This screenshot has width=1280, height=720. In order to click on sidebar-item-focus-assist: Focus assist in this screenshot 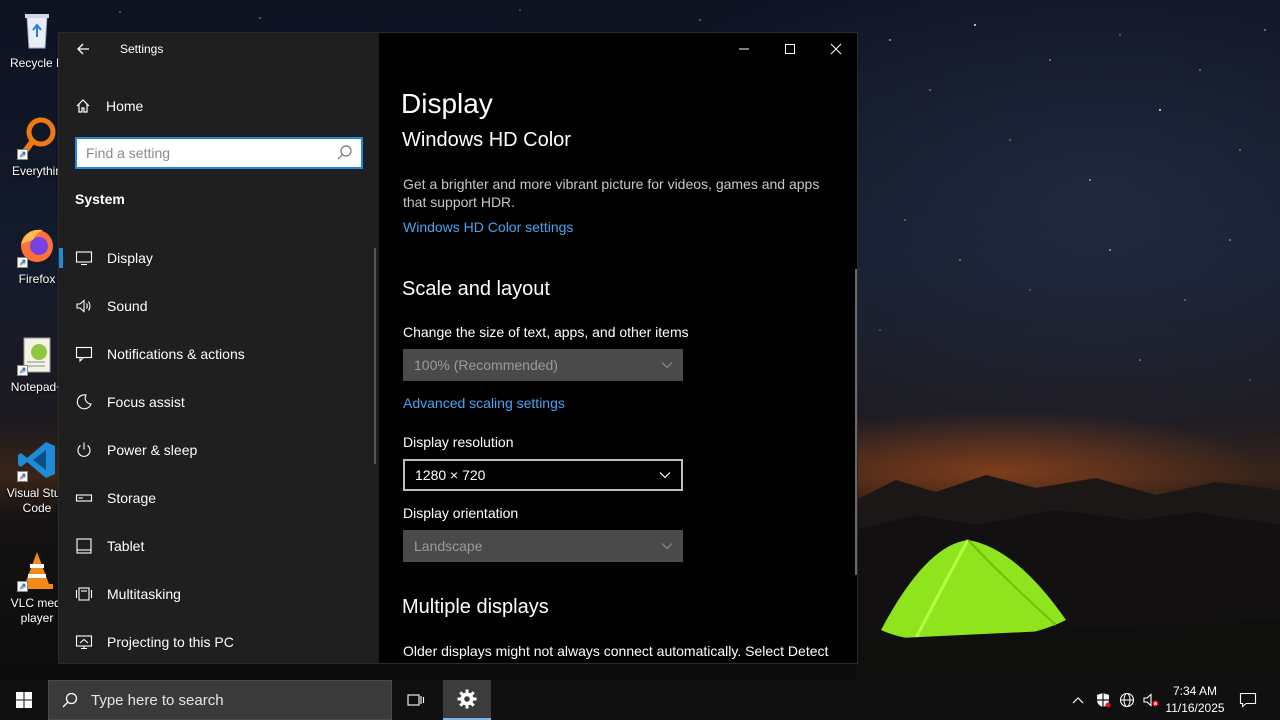, I will do `click(218, 402)`.